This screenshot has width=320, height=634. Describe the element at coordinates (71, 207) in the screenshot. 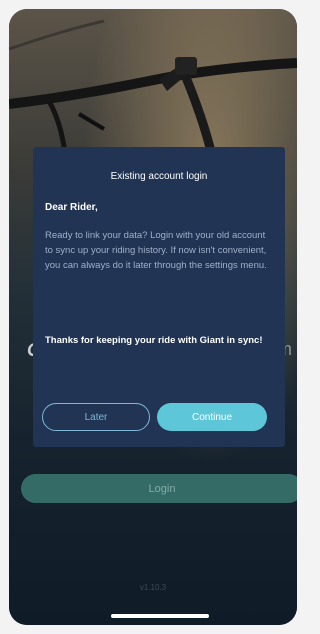

I see `dialog-greeting: Dear Rider,` at that location.